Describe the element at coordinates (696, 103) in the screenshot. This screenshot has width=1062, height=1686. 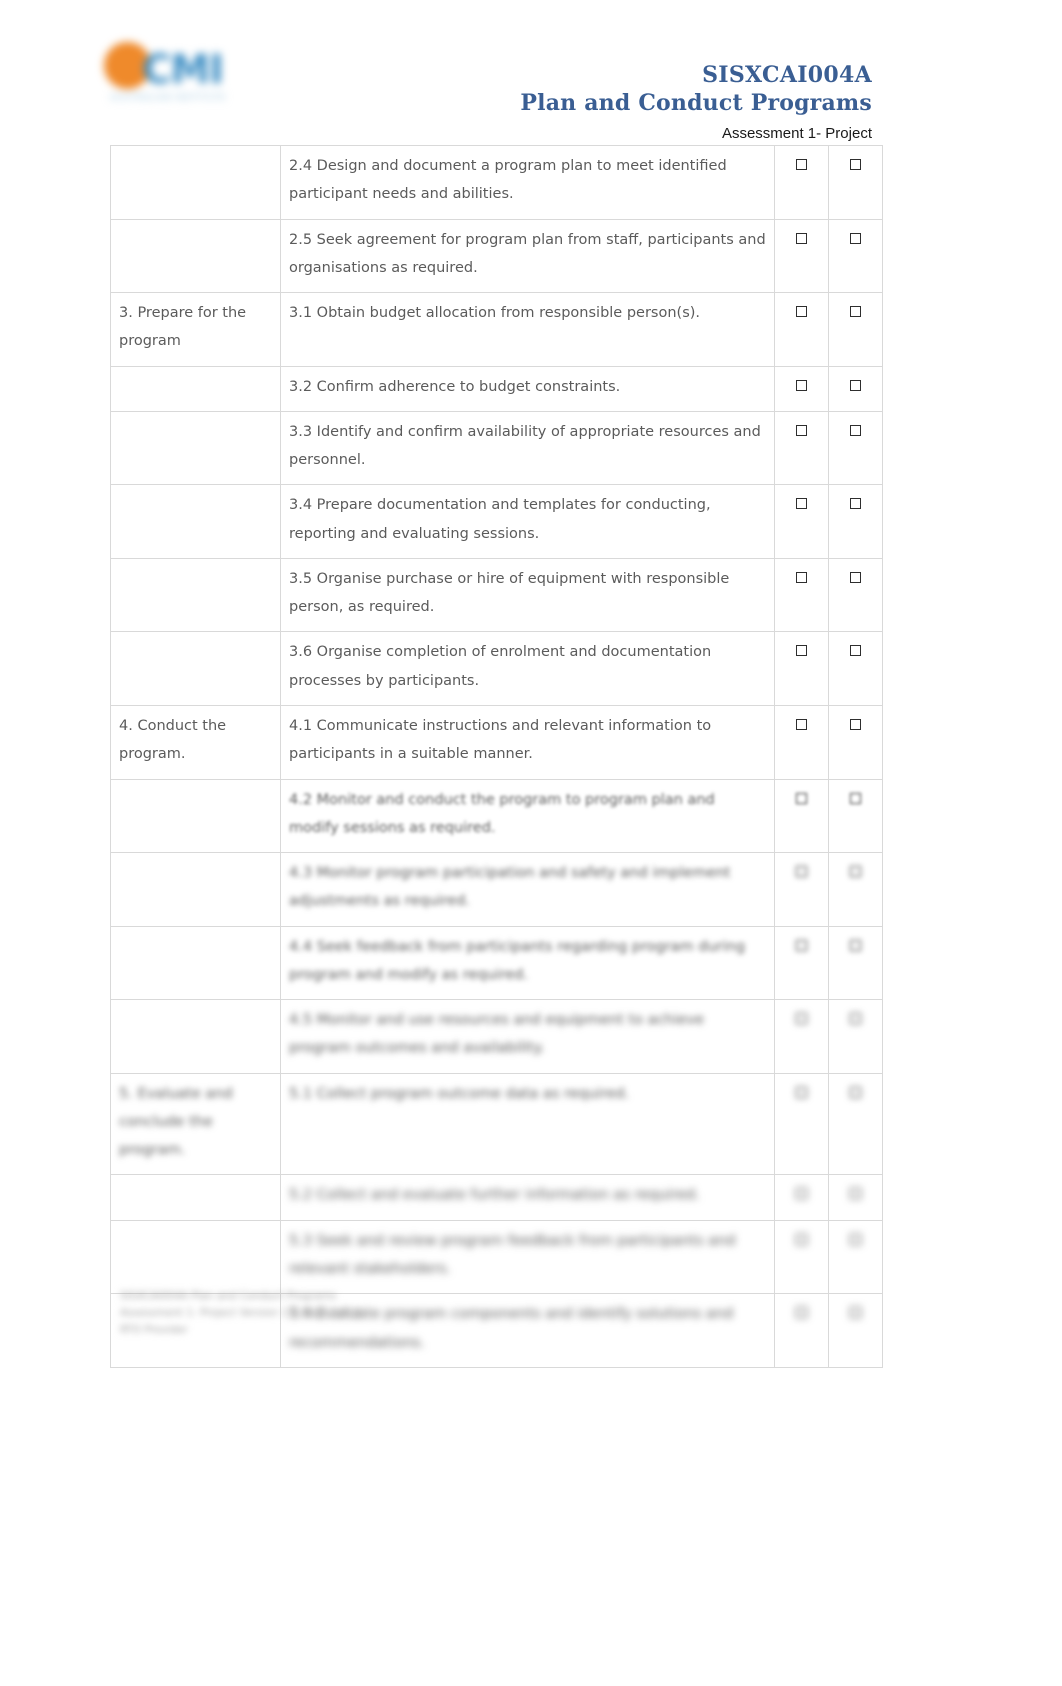
I see `unit-title: Plan and Conduct Programs` at that location.